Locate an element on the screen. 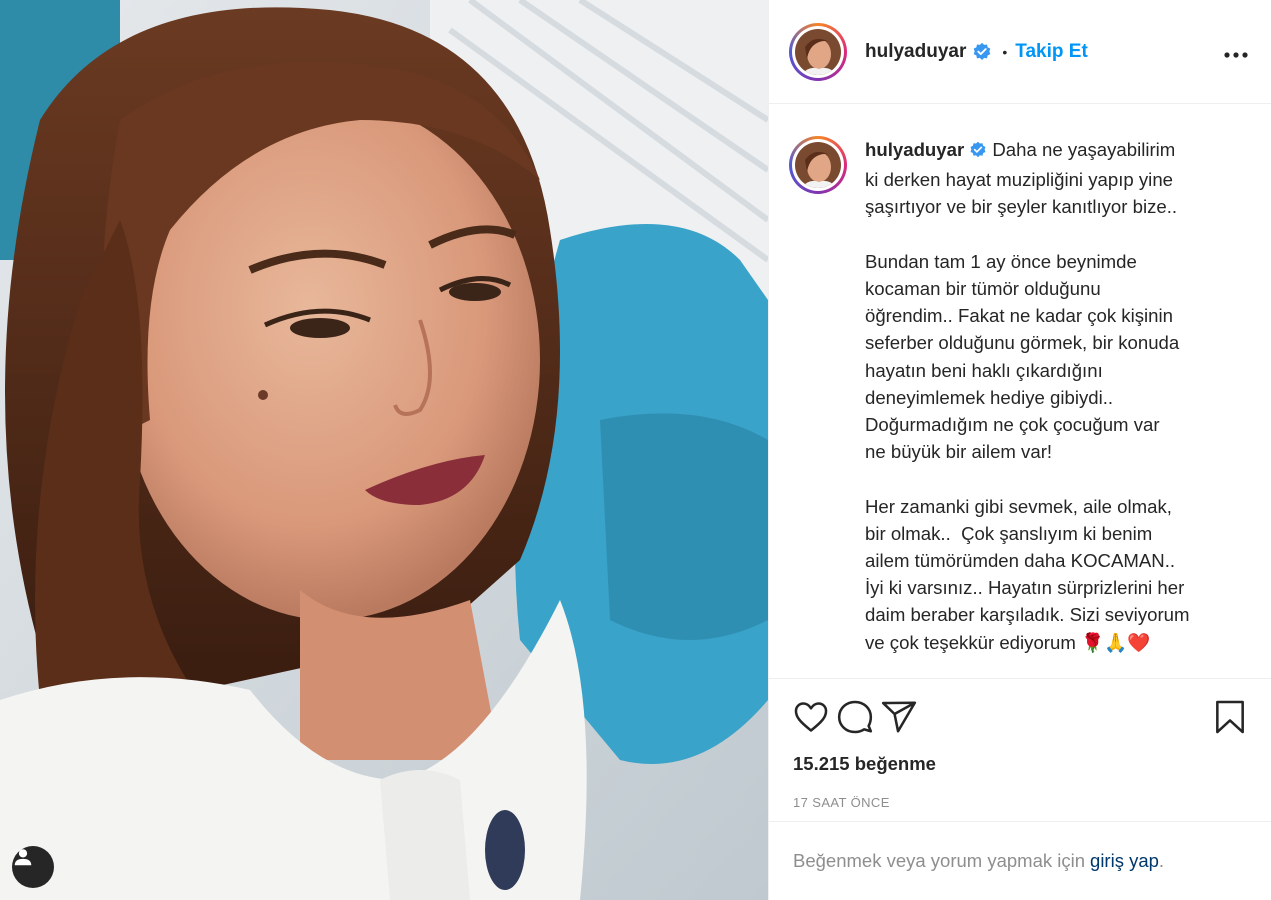 The image size is (1271, 900). post-timestamp: 17 SAAT ÖNCE is located at coordinates (1020, 802).